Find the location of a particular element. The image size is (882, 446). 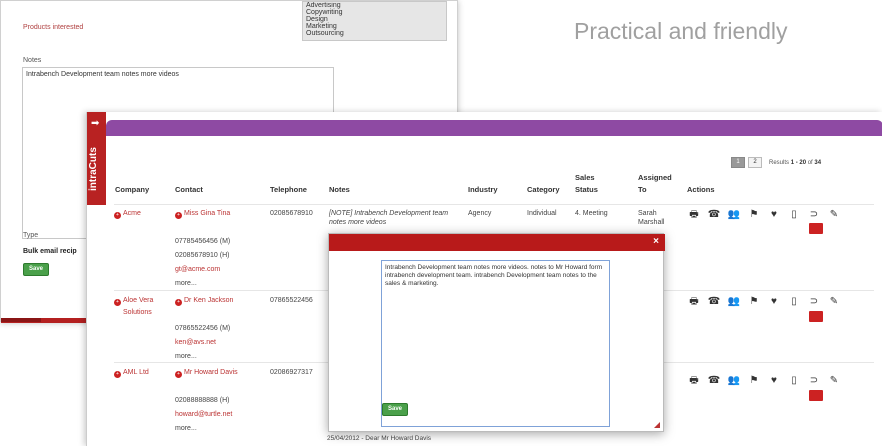

contact-name: Dr Ken Jackson is located at coordinates (208, 300).